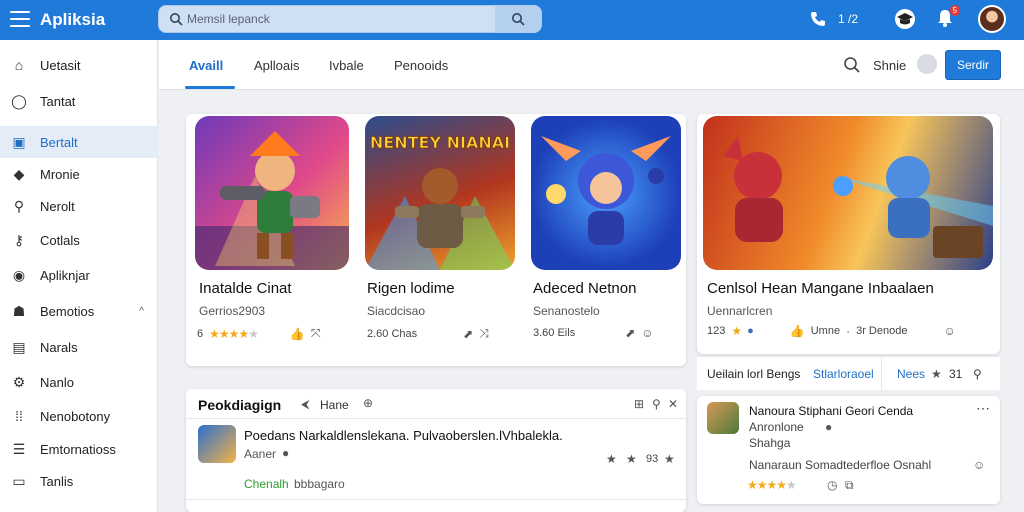  I want to click on app-title: Apliksia, so click(73, 19).